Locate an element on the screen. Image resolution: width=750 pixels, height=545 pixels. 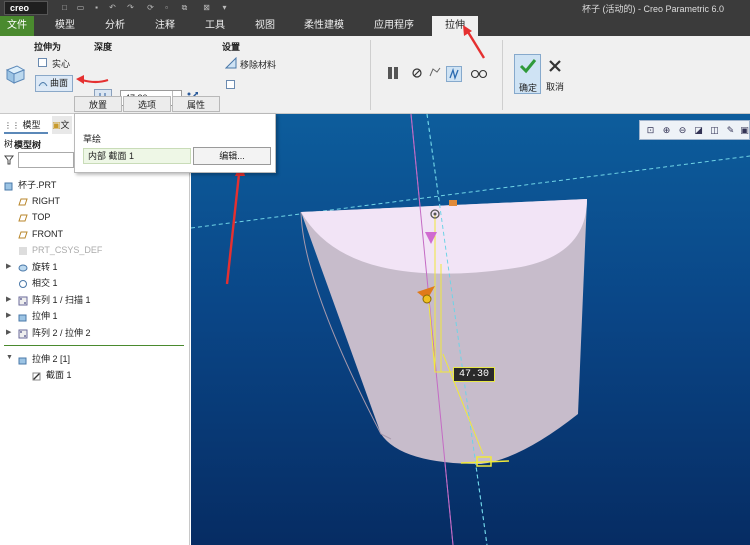
tree-item-part: 杯子.PRT is located at coordinates (30, 185).